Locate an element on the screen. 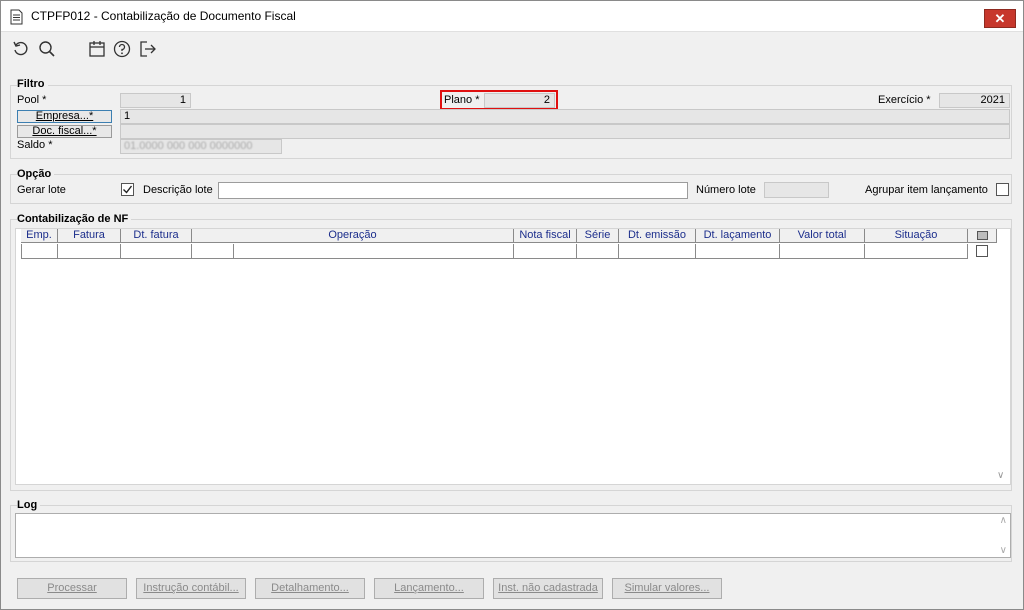  column-header-select-all is located at coordinates (982, 236).